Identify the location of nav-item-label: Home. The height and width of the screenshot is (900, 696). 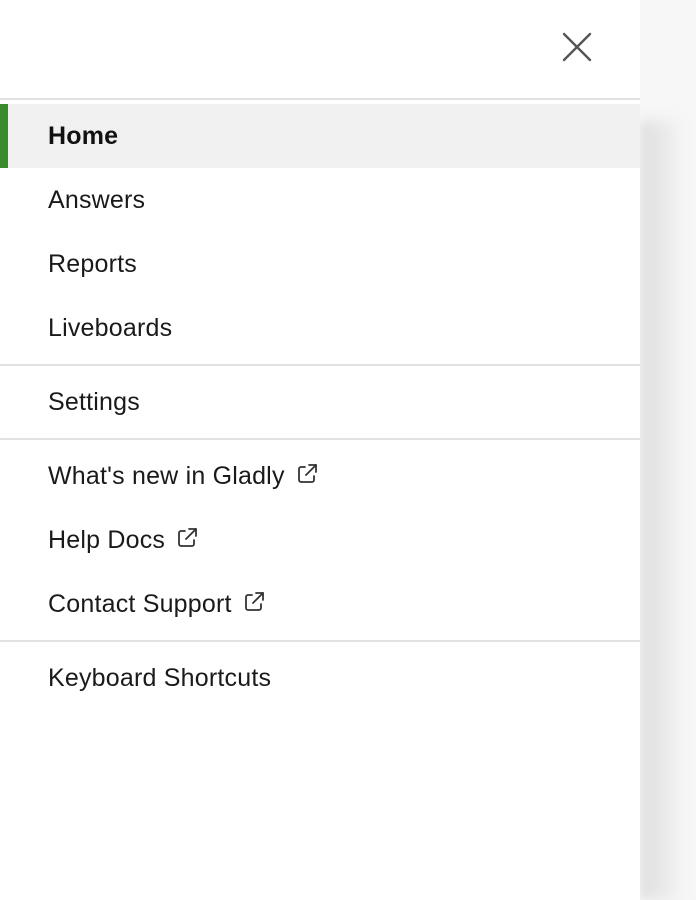
(83, 136).